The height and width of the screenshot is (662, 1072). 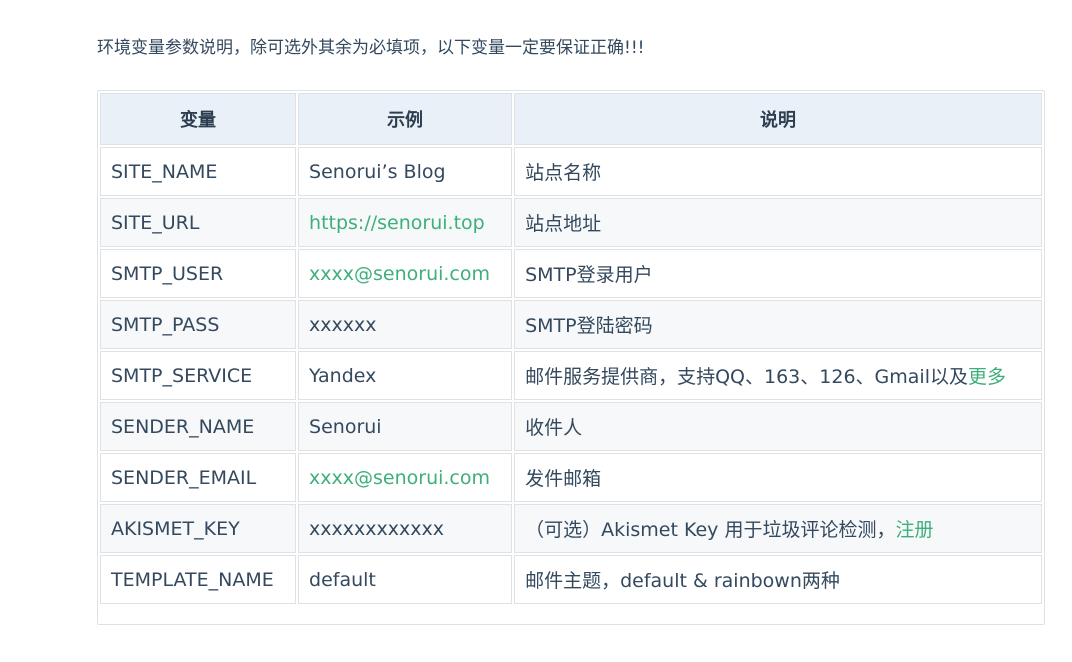 I want to click on cell-variable: SENDER_NAME, so click(x=198, y=426).